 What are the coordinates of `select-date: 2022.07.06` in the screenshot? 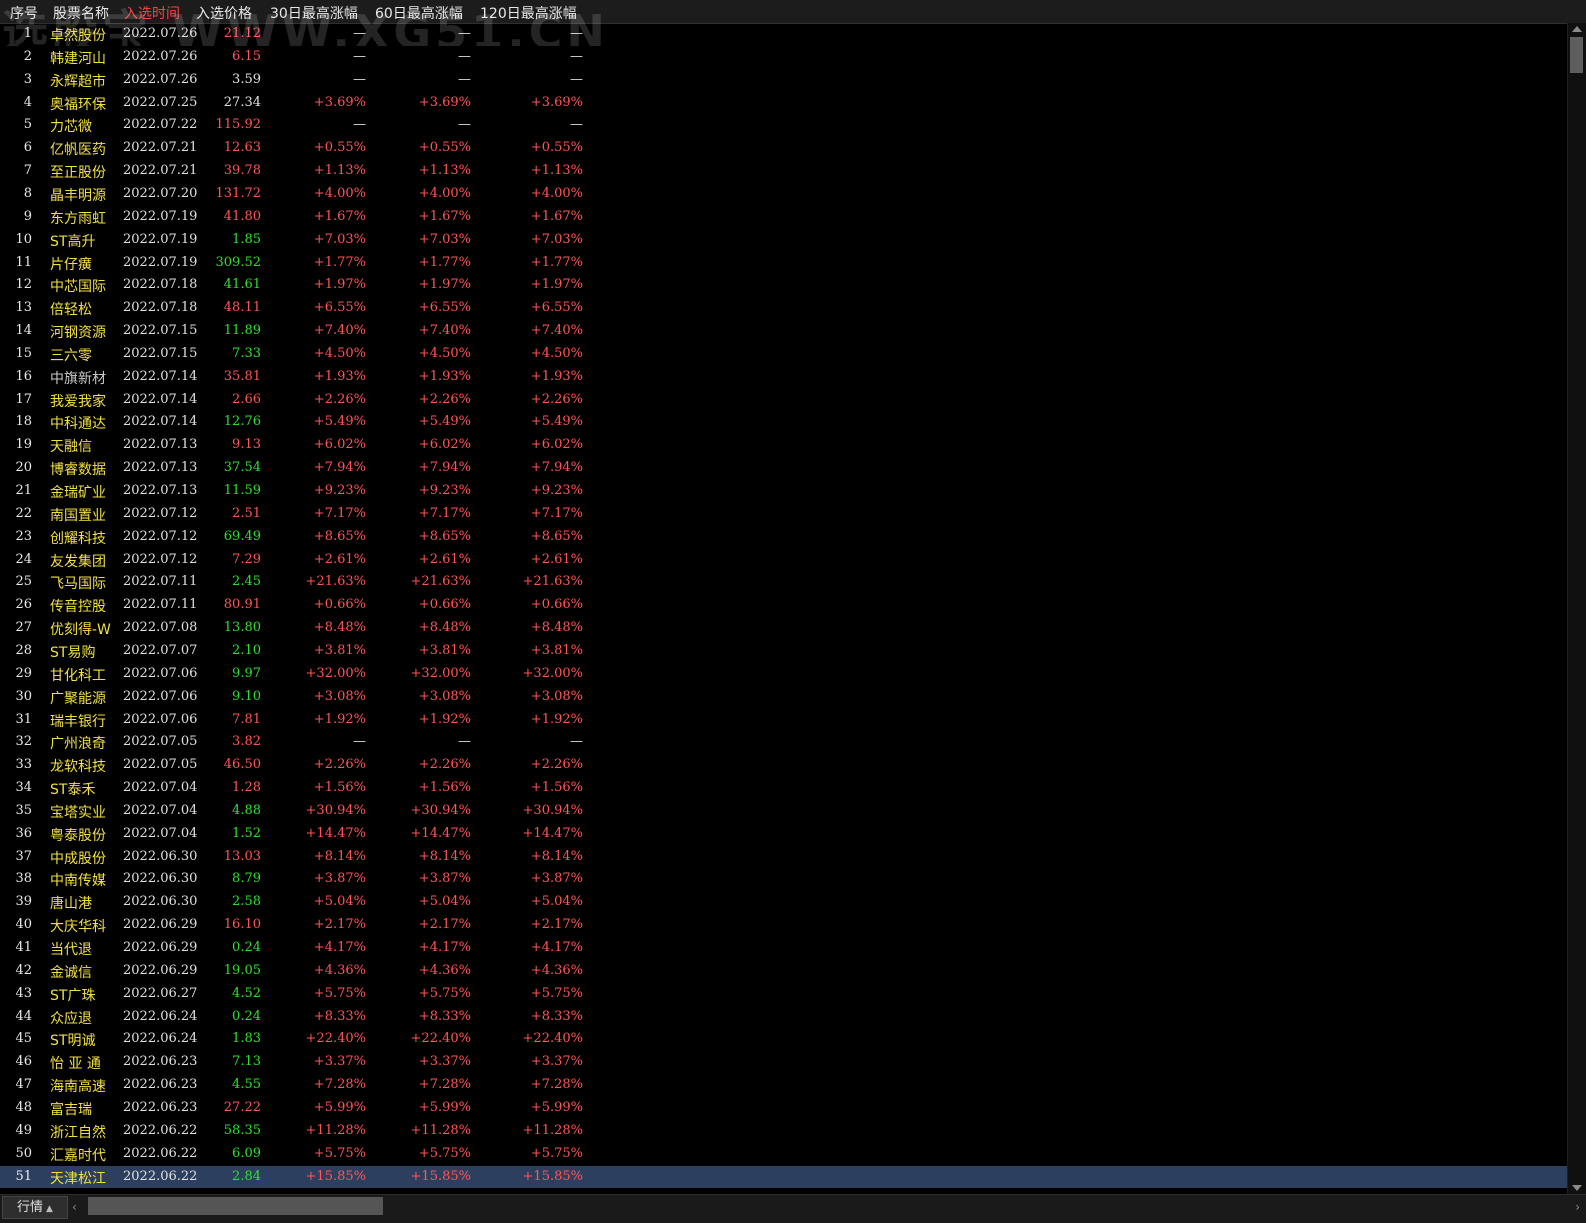 It's located at (160, 673).